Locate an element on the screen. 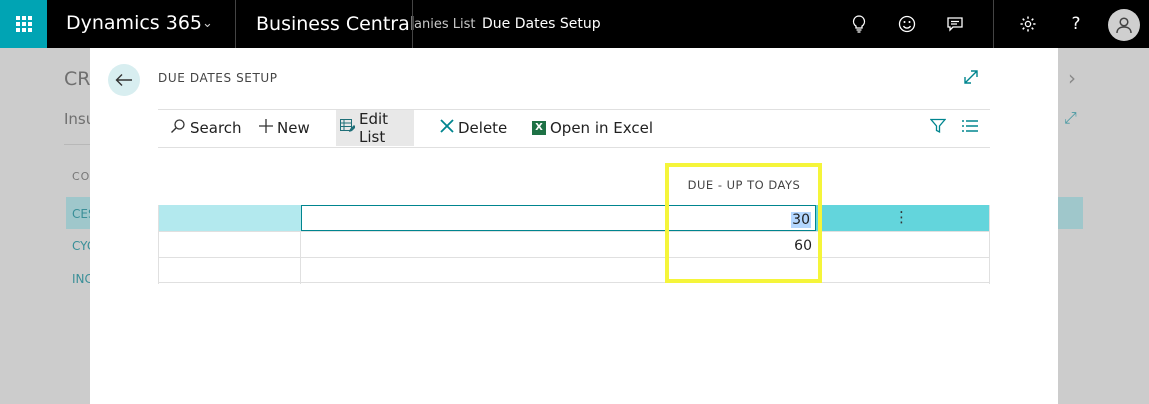 The width and height of the screenshot is (1149, 404). delete-label: Delete is located at coordinates (483, 128).